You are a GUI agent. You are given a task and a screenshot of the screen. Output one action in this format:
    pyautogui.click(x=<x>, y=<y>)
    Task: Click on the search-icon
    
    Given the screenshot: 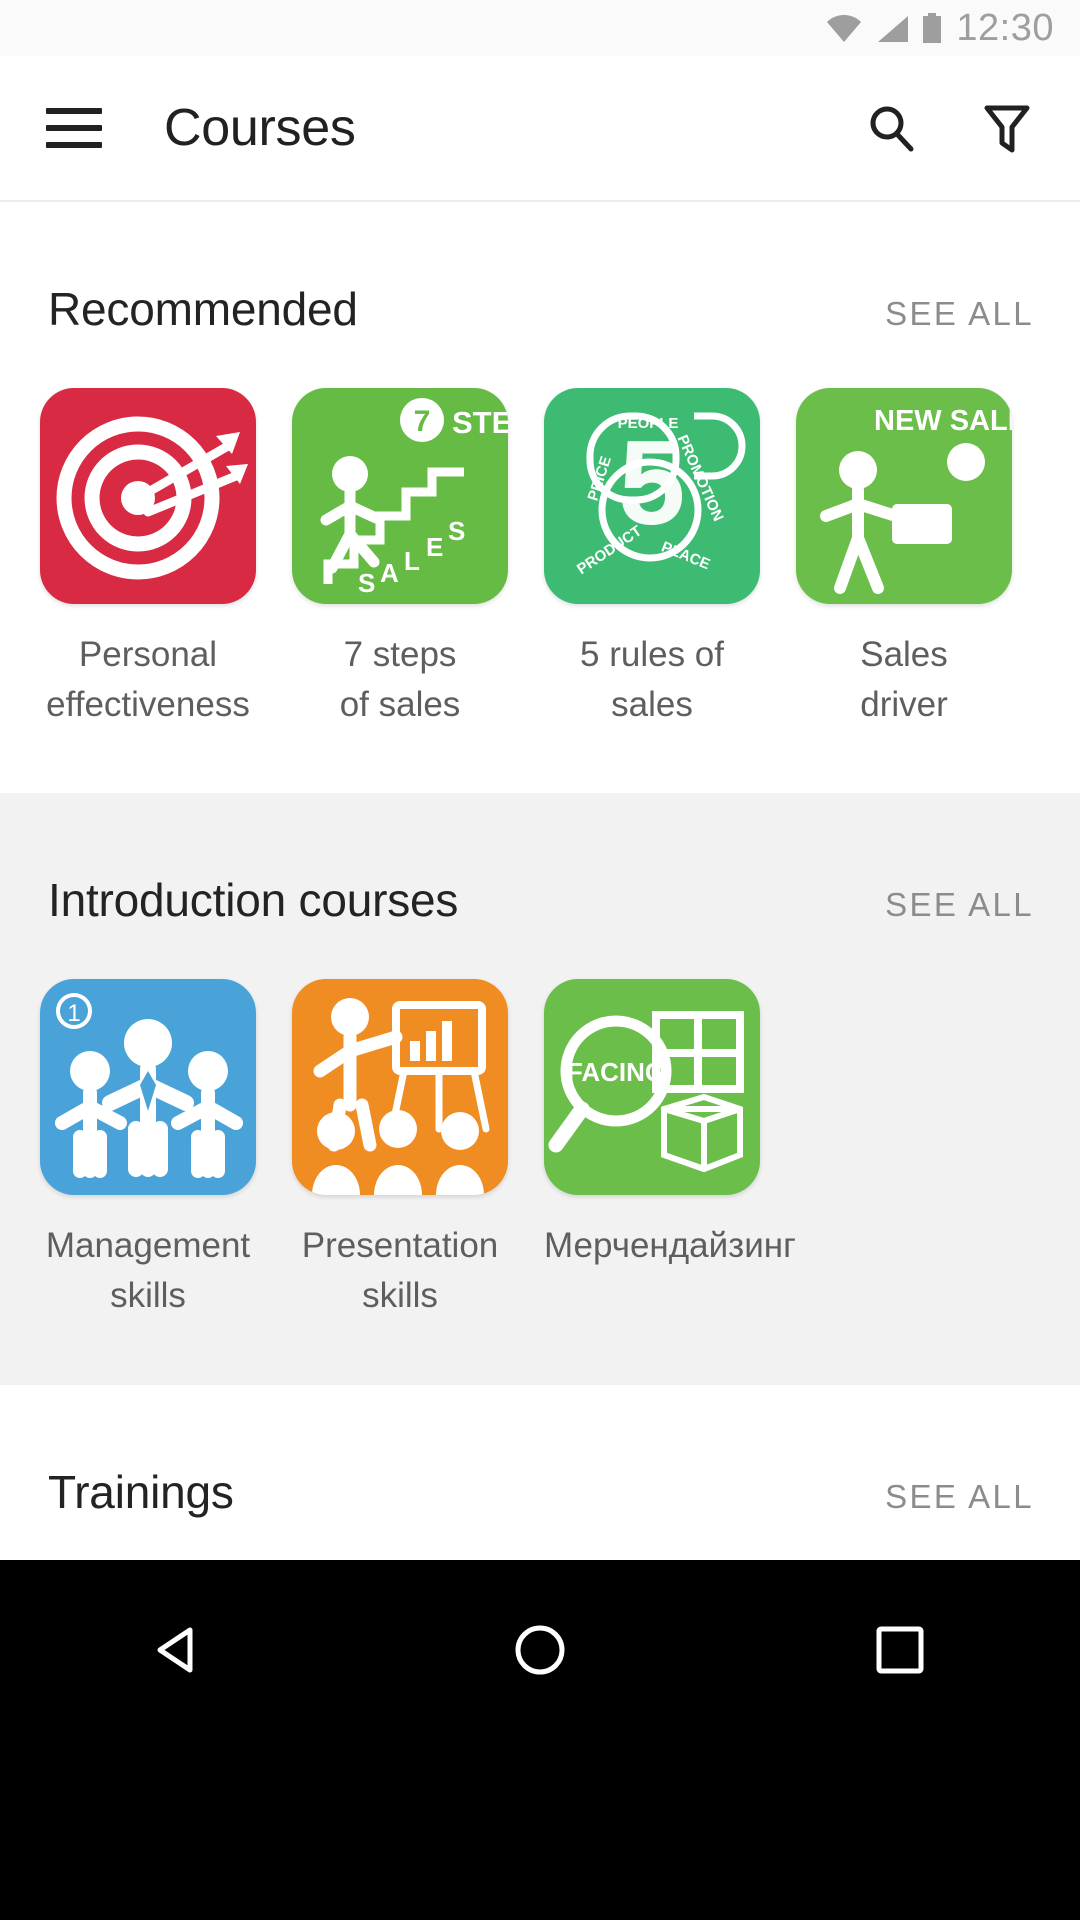 What is the action you would take?
    pyautogui.click(x=891, y=128)
    